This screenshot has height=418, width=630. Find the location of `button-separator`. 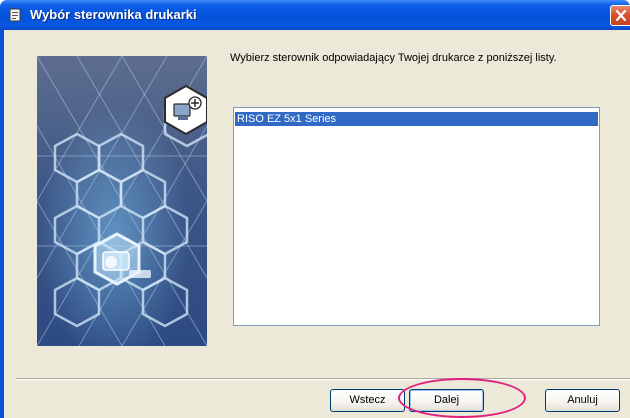

button-separator is located at coordinates (323, 379).